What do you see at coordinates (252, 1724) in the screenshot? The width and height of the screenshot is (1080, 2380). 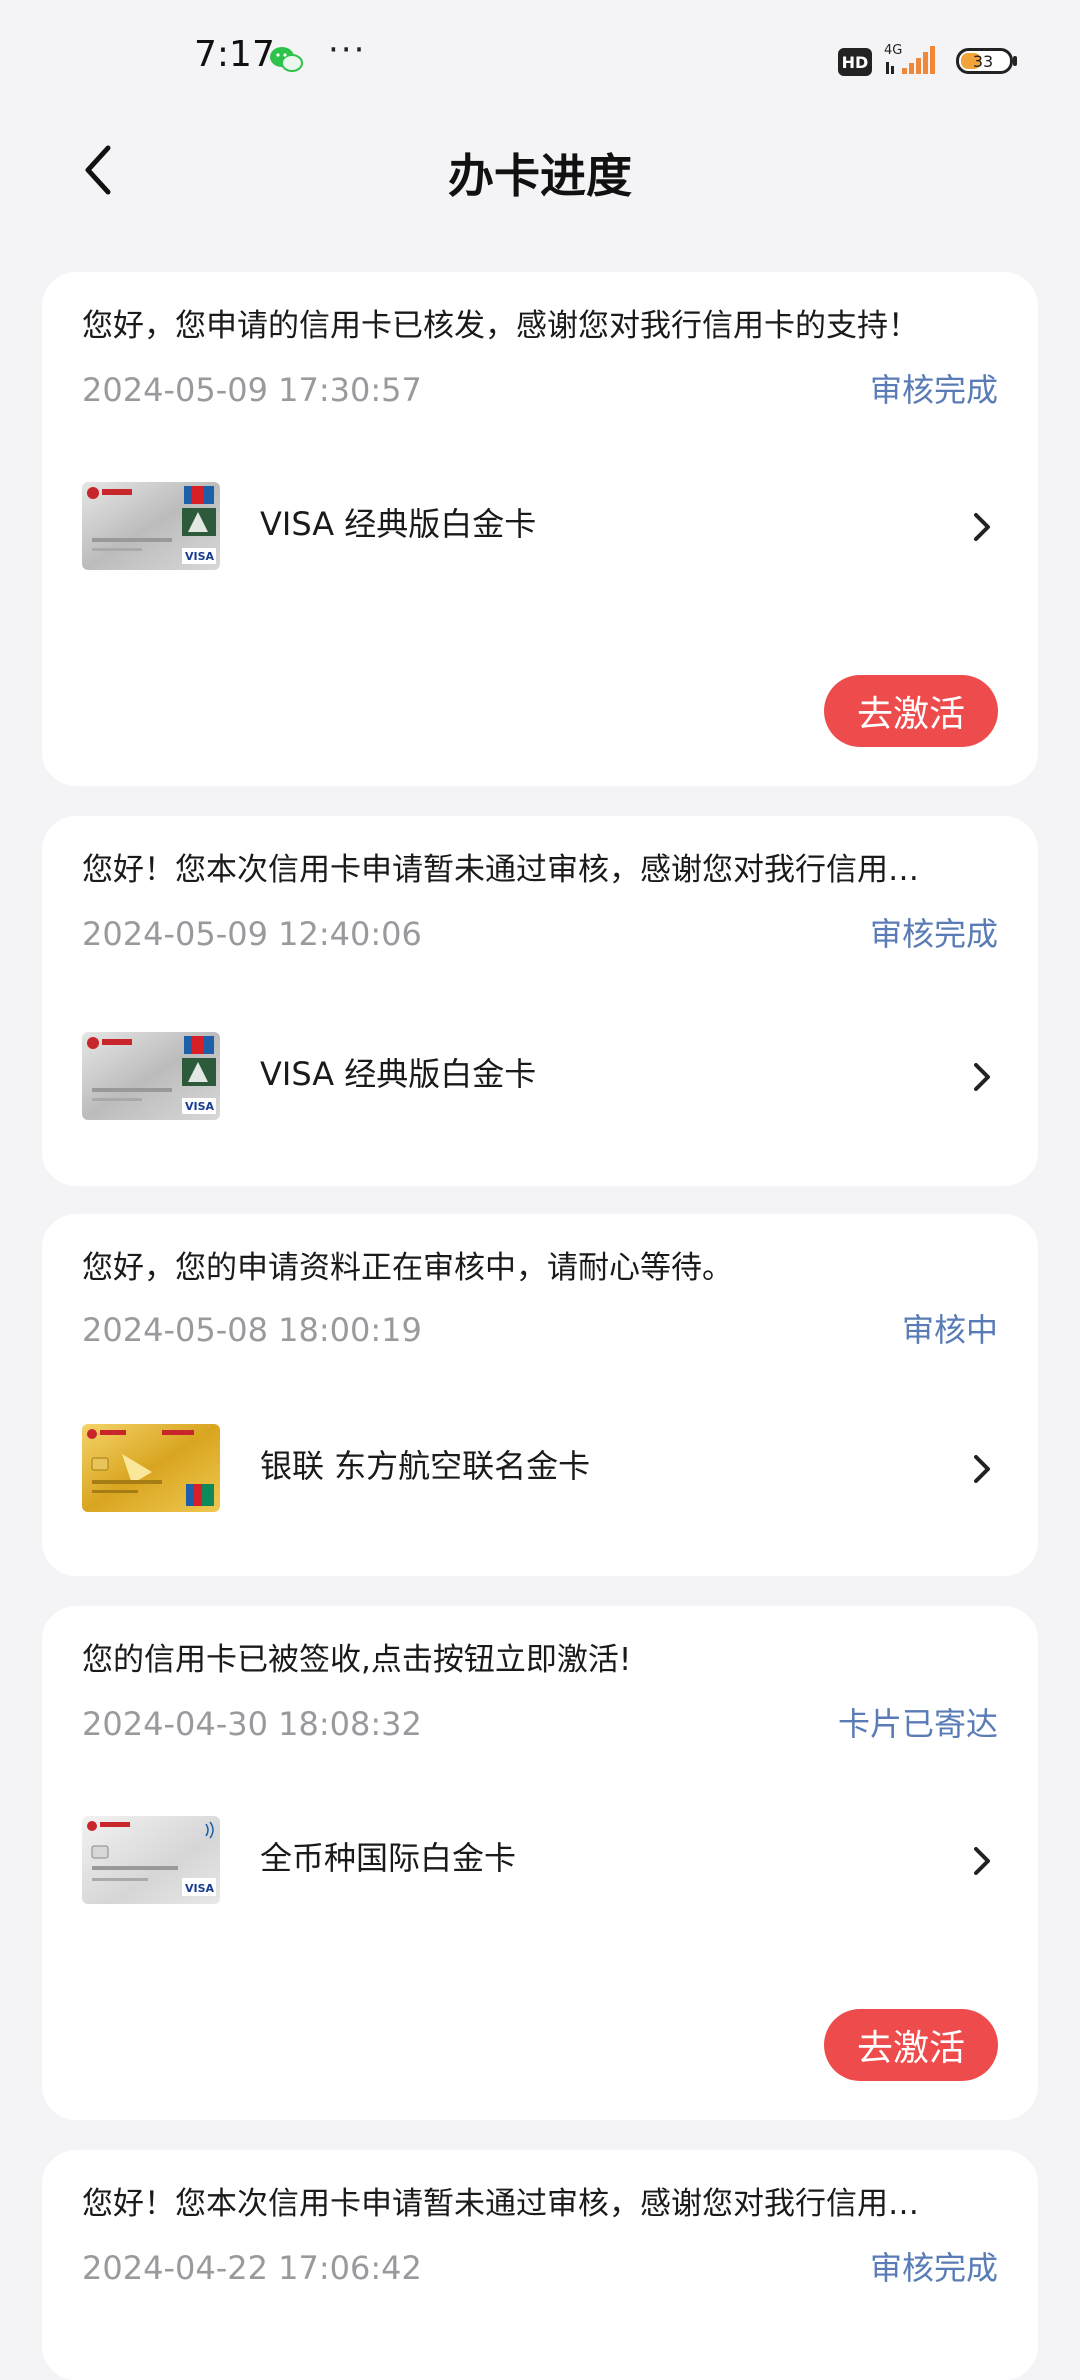 I see `application-date: 2024-04-30 18:08:32` at bounding box center [252, 1724].